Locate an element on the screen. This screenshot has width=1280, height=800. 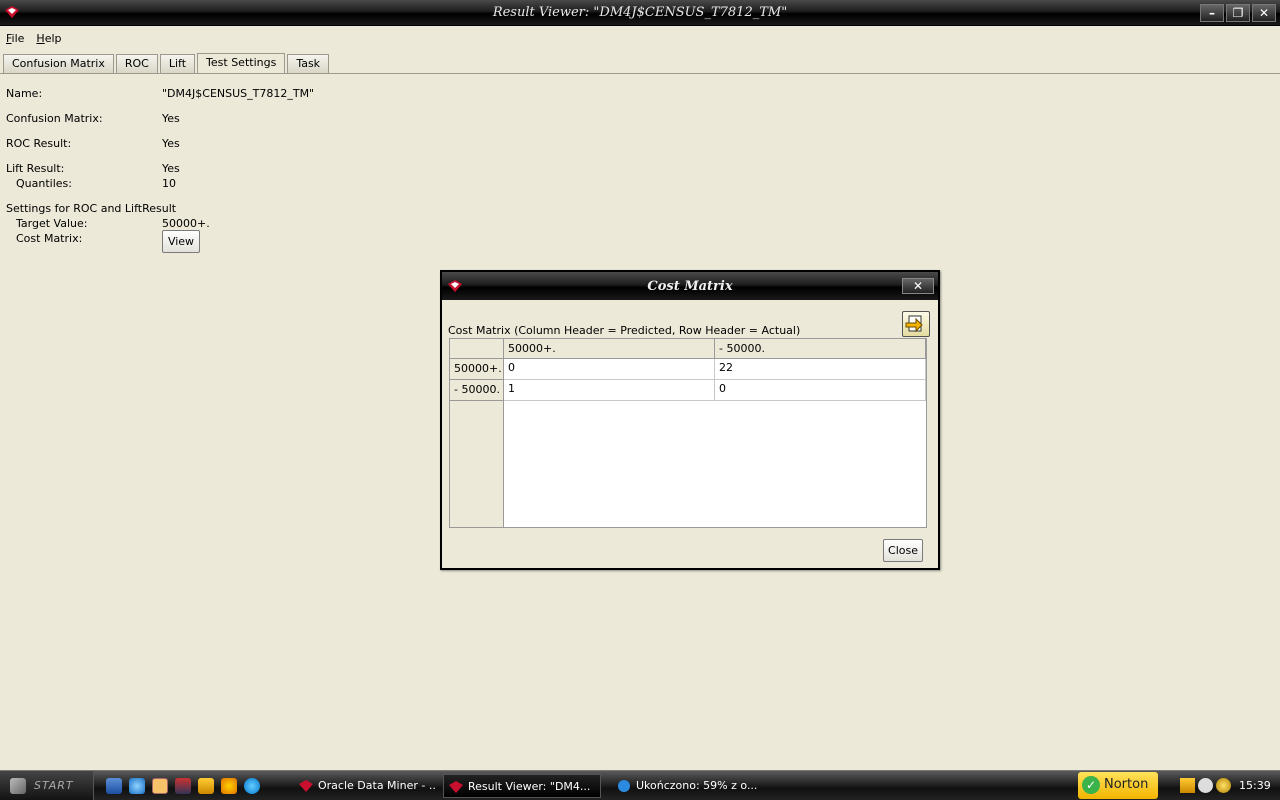
cost-matrix-label: Cost Matrix: is located at coordinates (49, 238).